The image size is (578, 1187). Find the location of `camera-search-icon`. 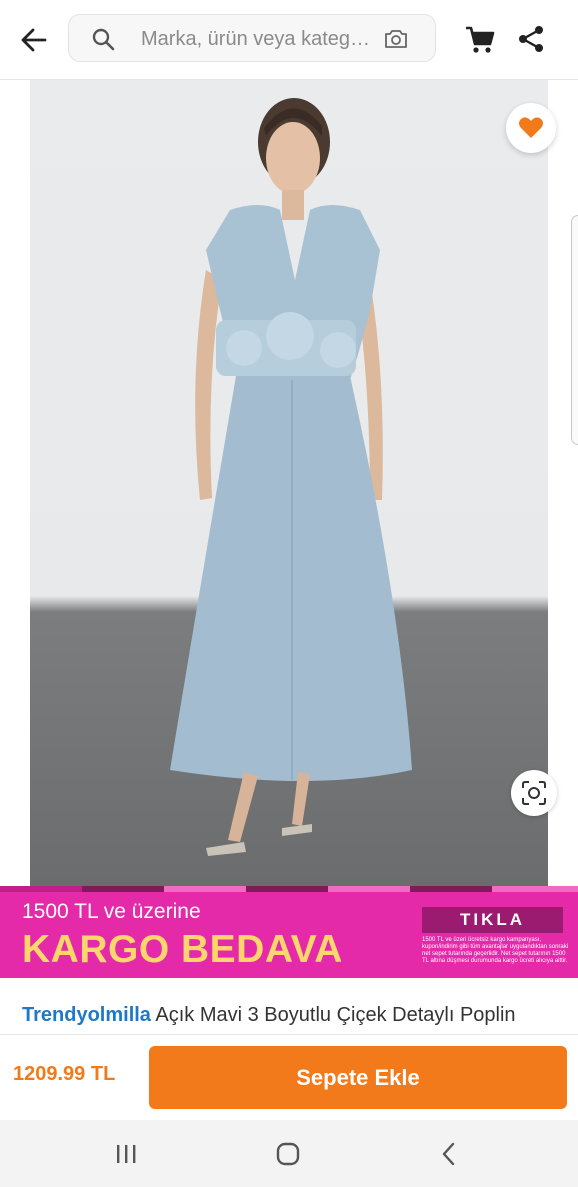

camera-search-icon is located at coordinates (396, 39).